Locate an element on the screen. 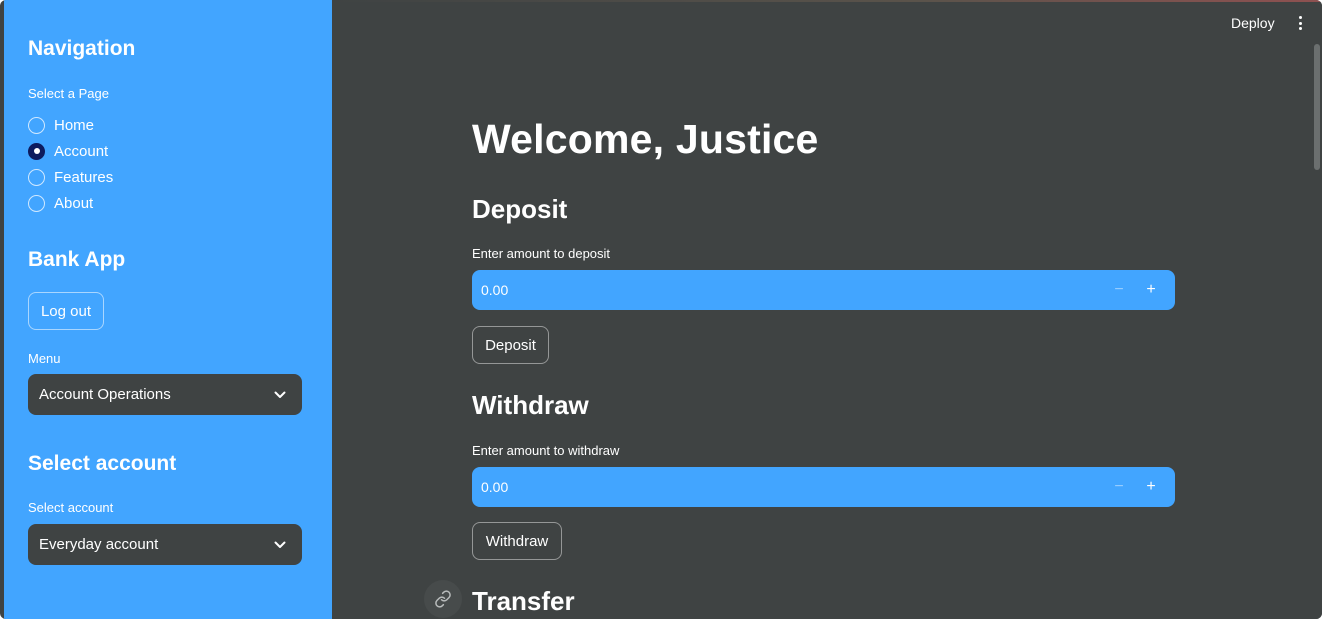  withdraw-amount-value: 0.00 is located at coordinates (494, 487).